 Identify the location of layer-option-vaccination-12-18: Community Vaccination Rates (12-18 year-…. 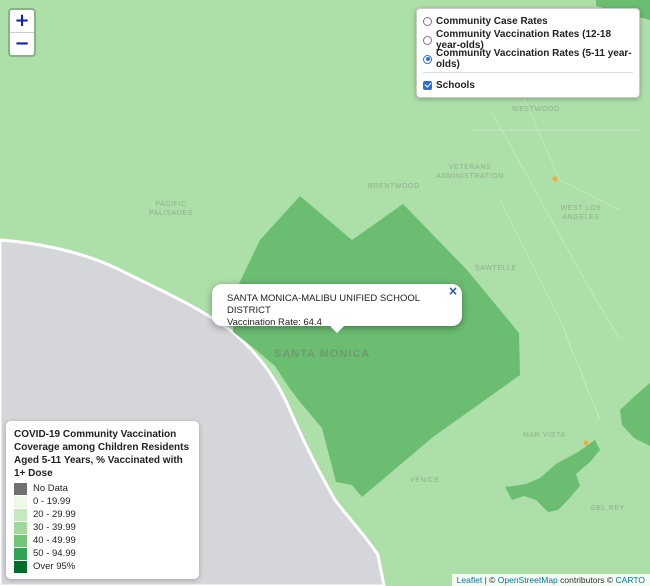
(528, 40).